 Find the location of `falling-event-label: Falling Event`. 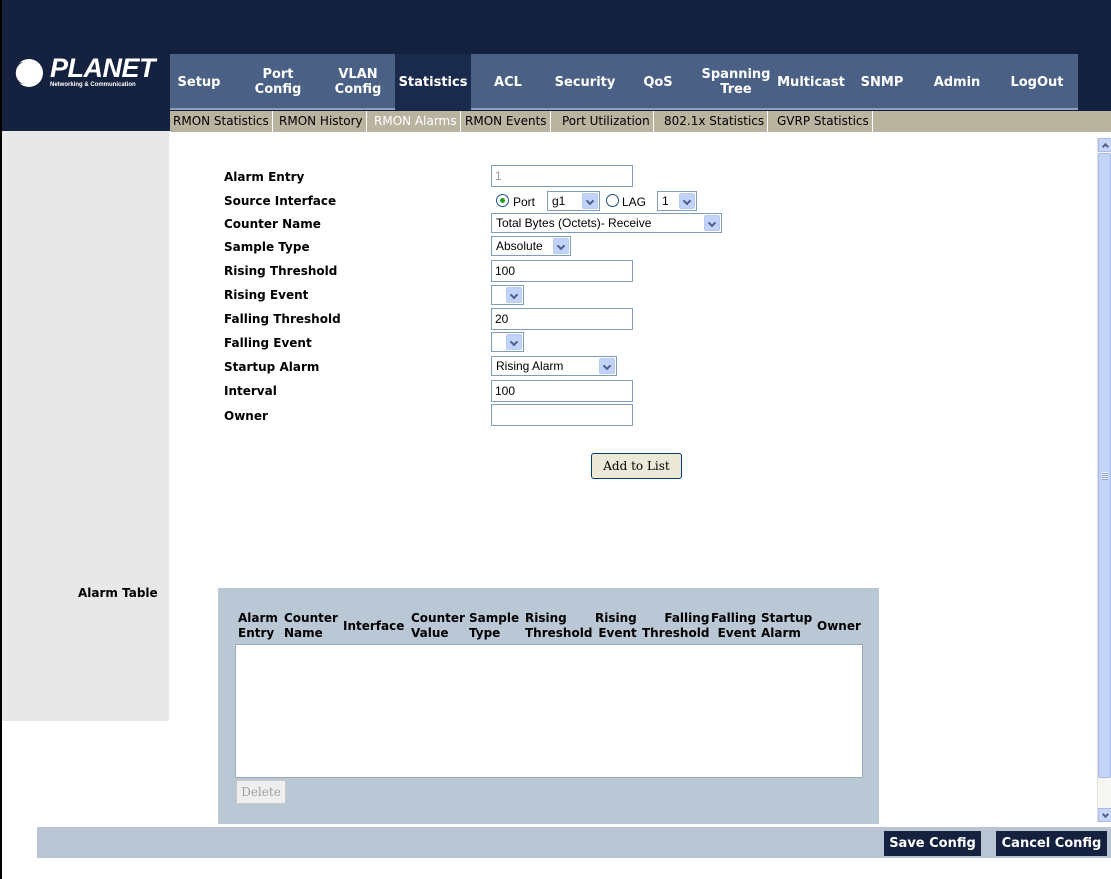

falling-event-label: Falling Event is located at coordinates (268, 343).